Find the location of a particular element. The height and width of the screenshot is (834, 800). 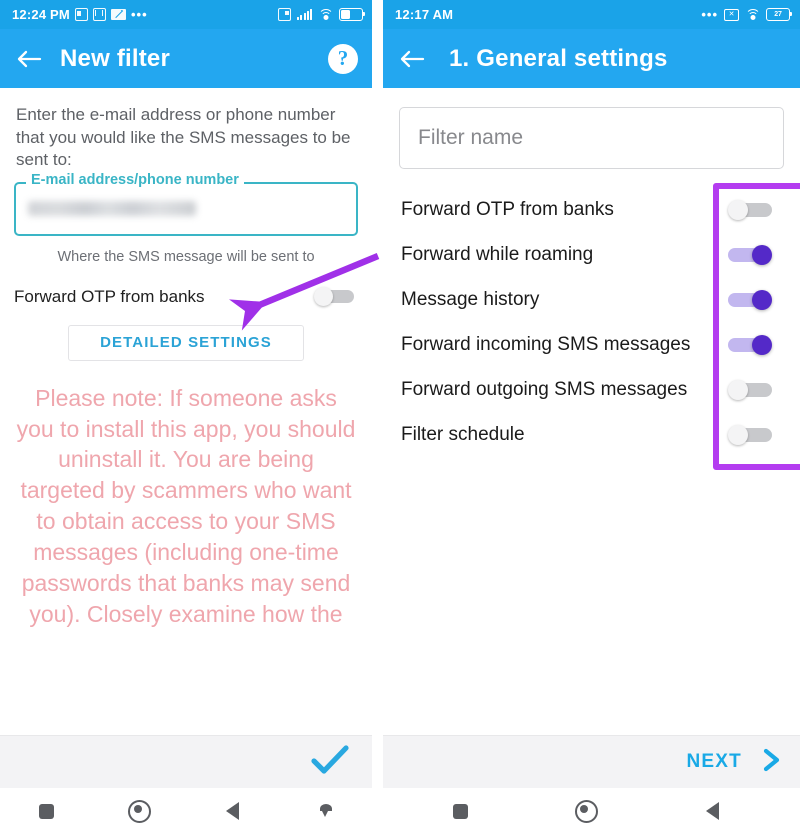

left-action-bar is located at coordinates (186, 761).